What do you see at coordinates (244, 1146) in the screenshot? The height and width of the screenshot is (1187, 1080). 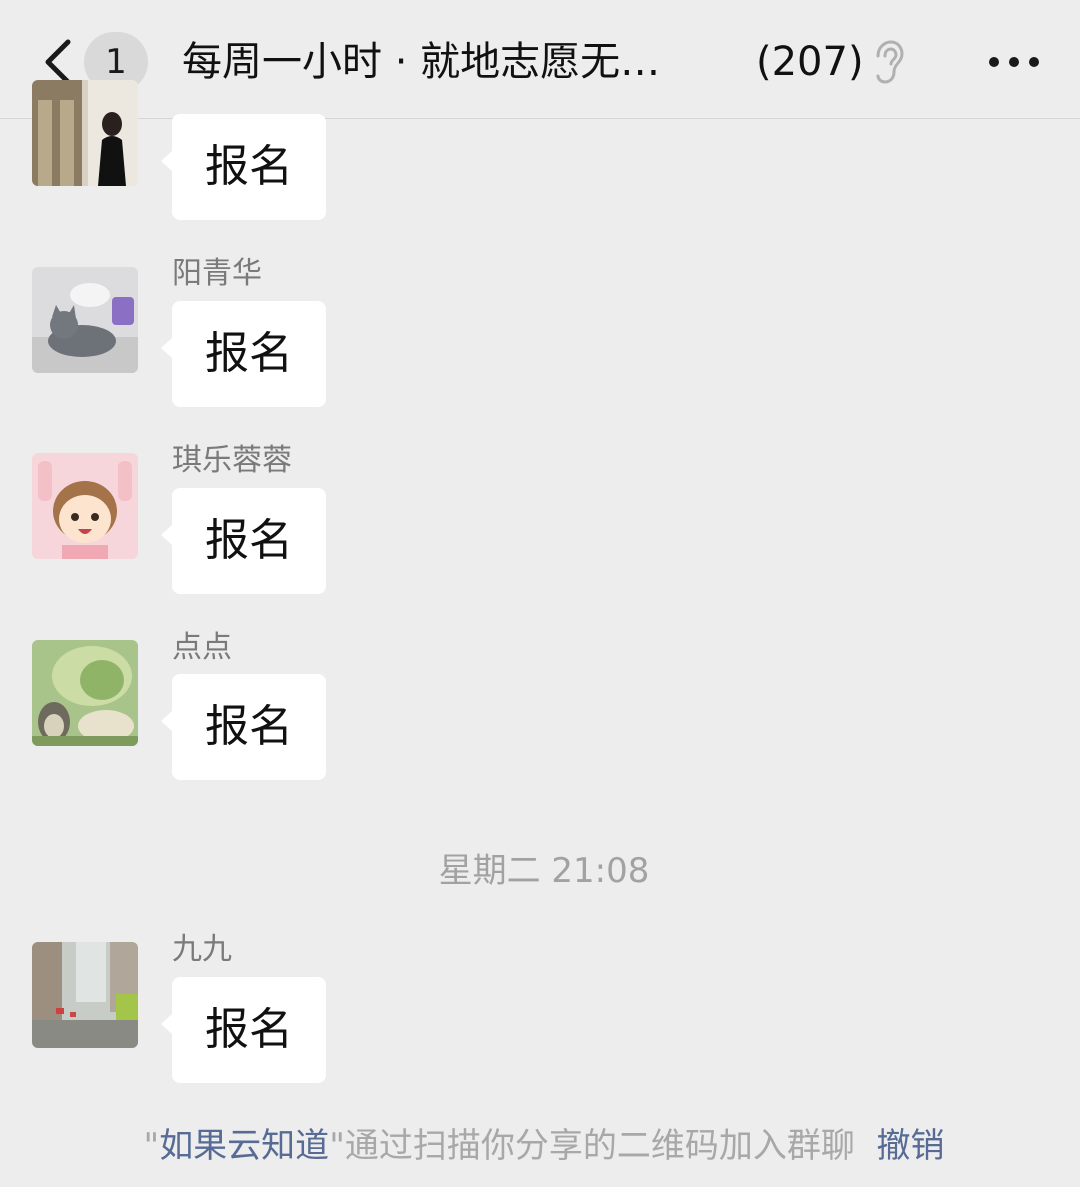 I see `user-name-link: 如果云知道` at bounding box center [244, 1146].